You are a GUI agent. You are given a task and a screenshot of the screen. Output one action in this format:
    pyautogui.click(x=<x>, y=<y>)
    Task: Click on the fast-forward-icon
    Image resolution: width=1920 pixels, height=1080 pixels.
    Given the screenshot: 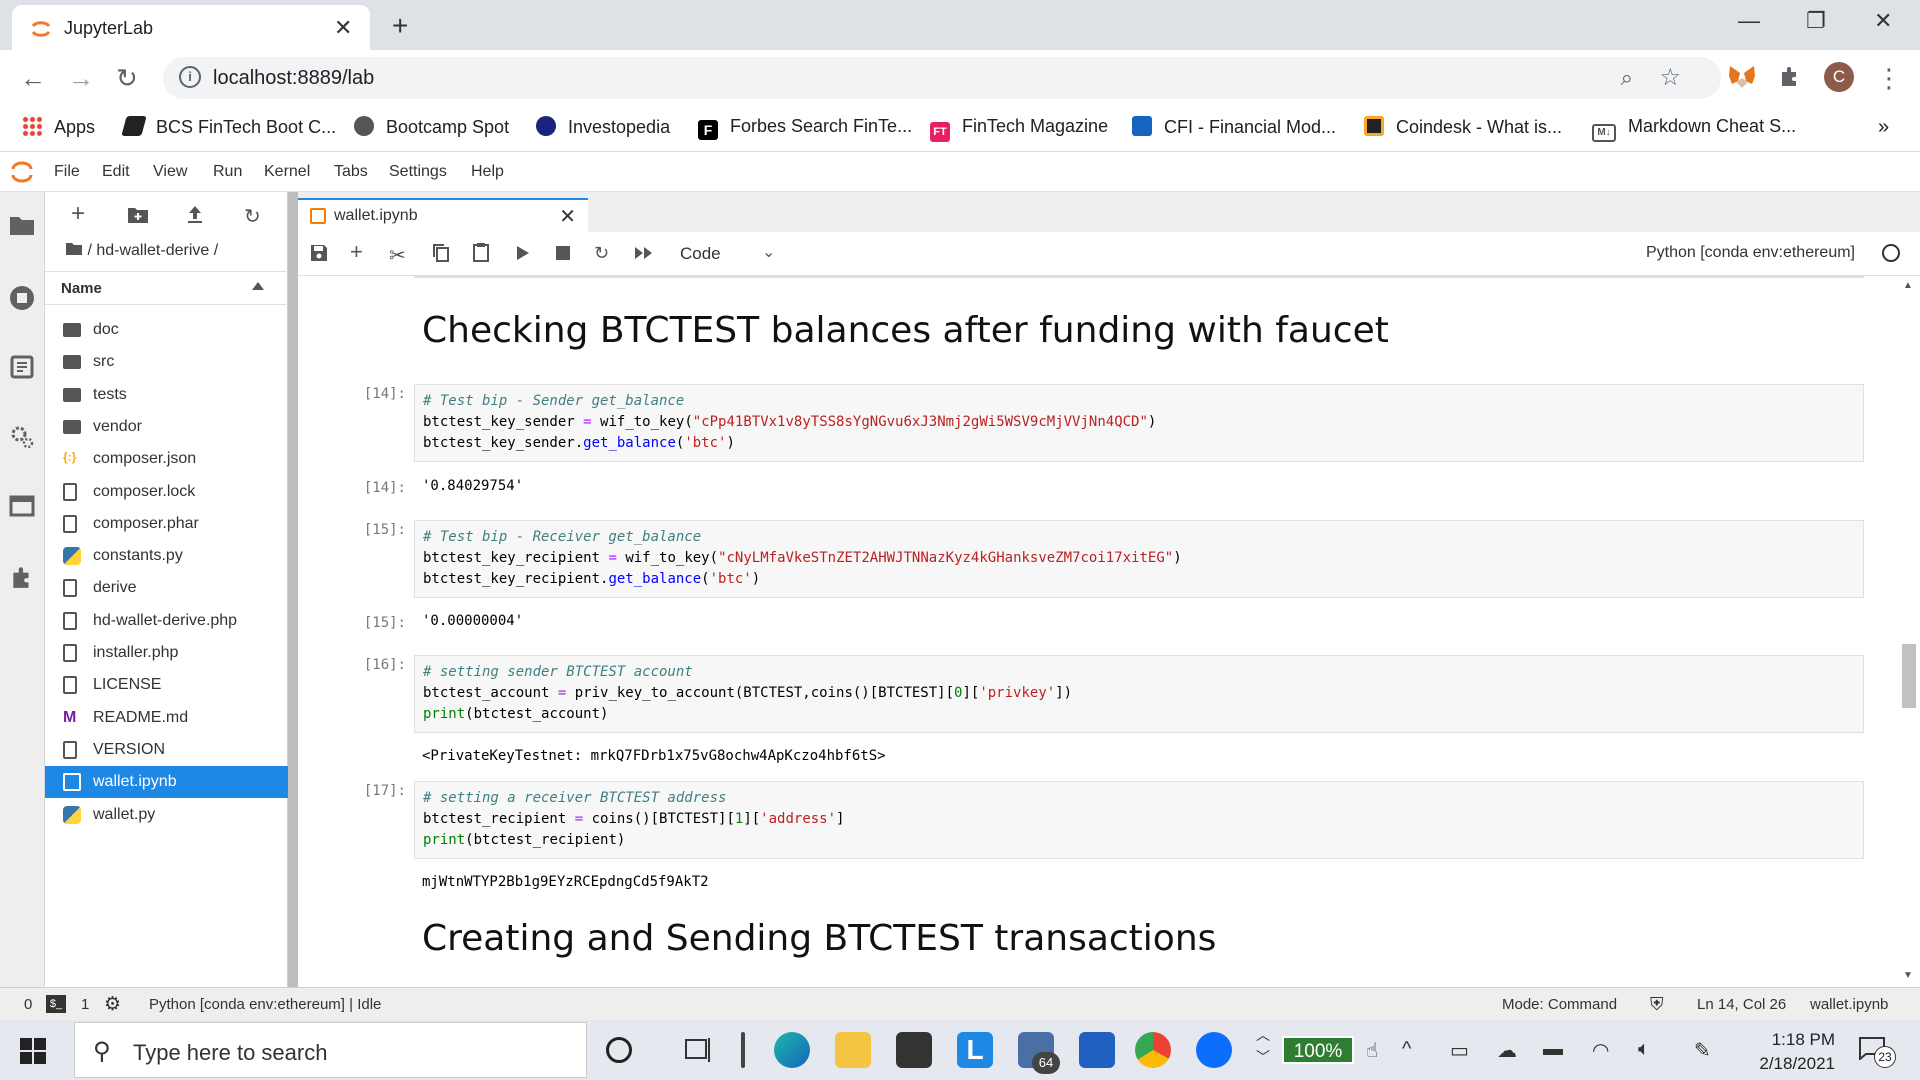 What is the action you would take?
    pyautogui.click(x=644, y=253)
    